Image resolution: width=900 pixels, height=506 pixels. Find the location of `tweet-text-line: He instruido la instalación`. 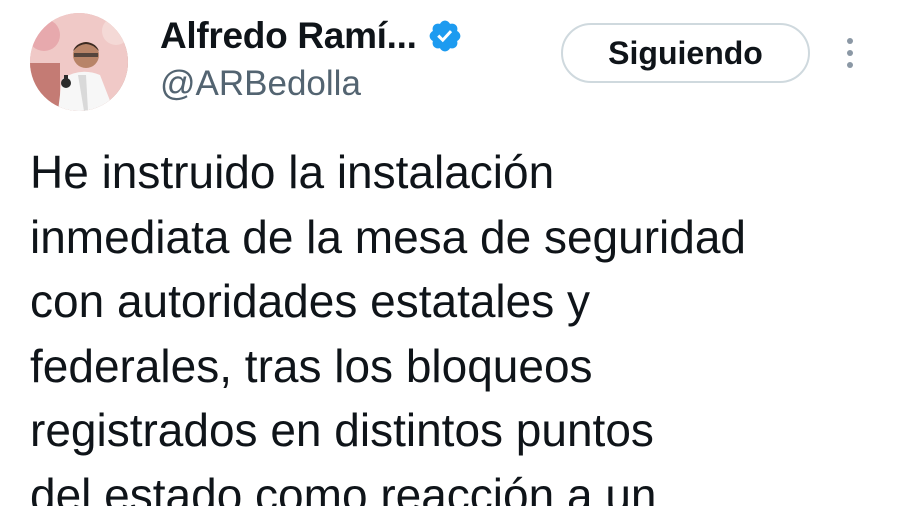

tweet-text-line: He instruido la instalación is located at coordinates (292, 172).